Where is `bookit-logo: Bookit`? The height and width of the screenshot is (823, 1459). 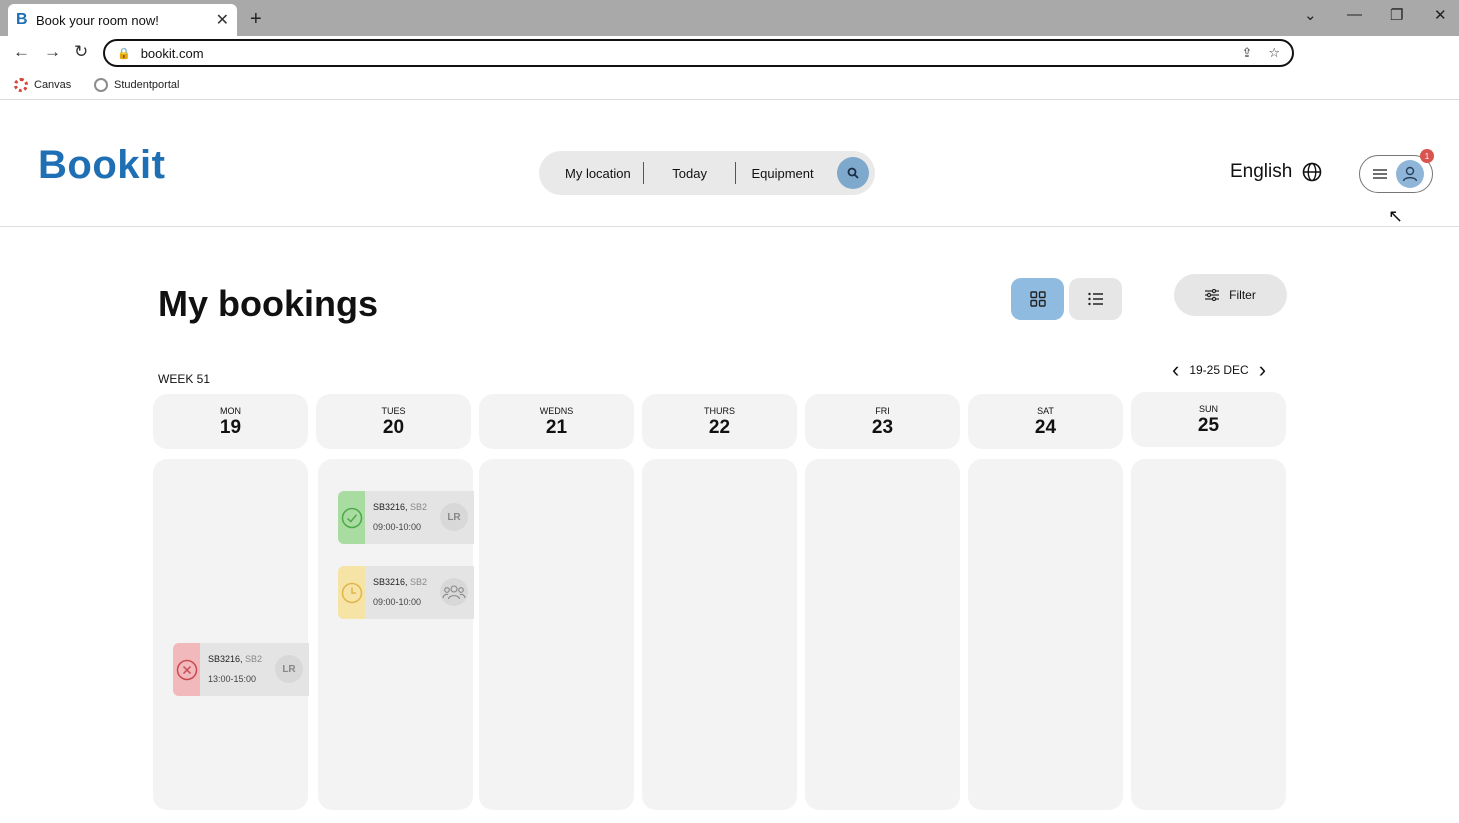 bookit-logo: Bookit is located at coordinates (101, 165).